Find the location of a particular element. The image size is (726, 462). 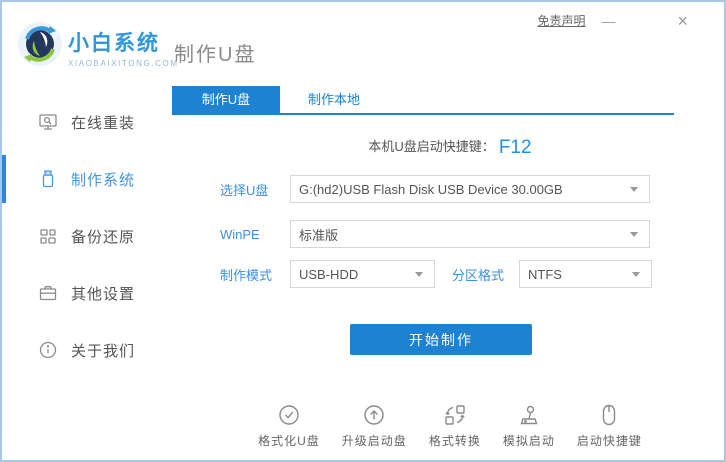

tool-format-usb: 格式化U盘 is located at coordinates (289, 425).